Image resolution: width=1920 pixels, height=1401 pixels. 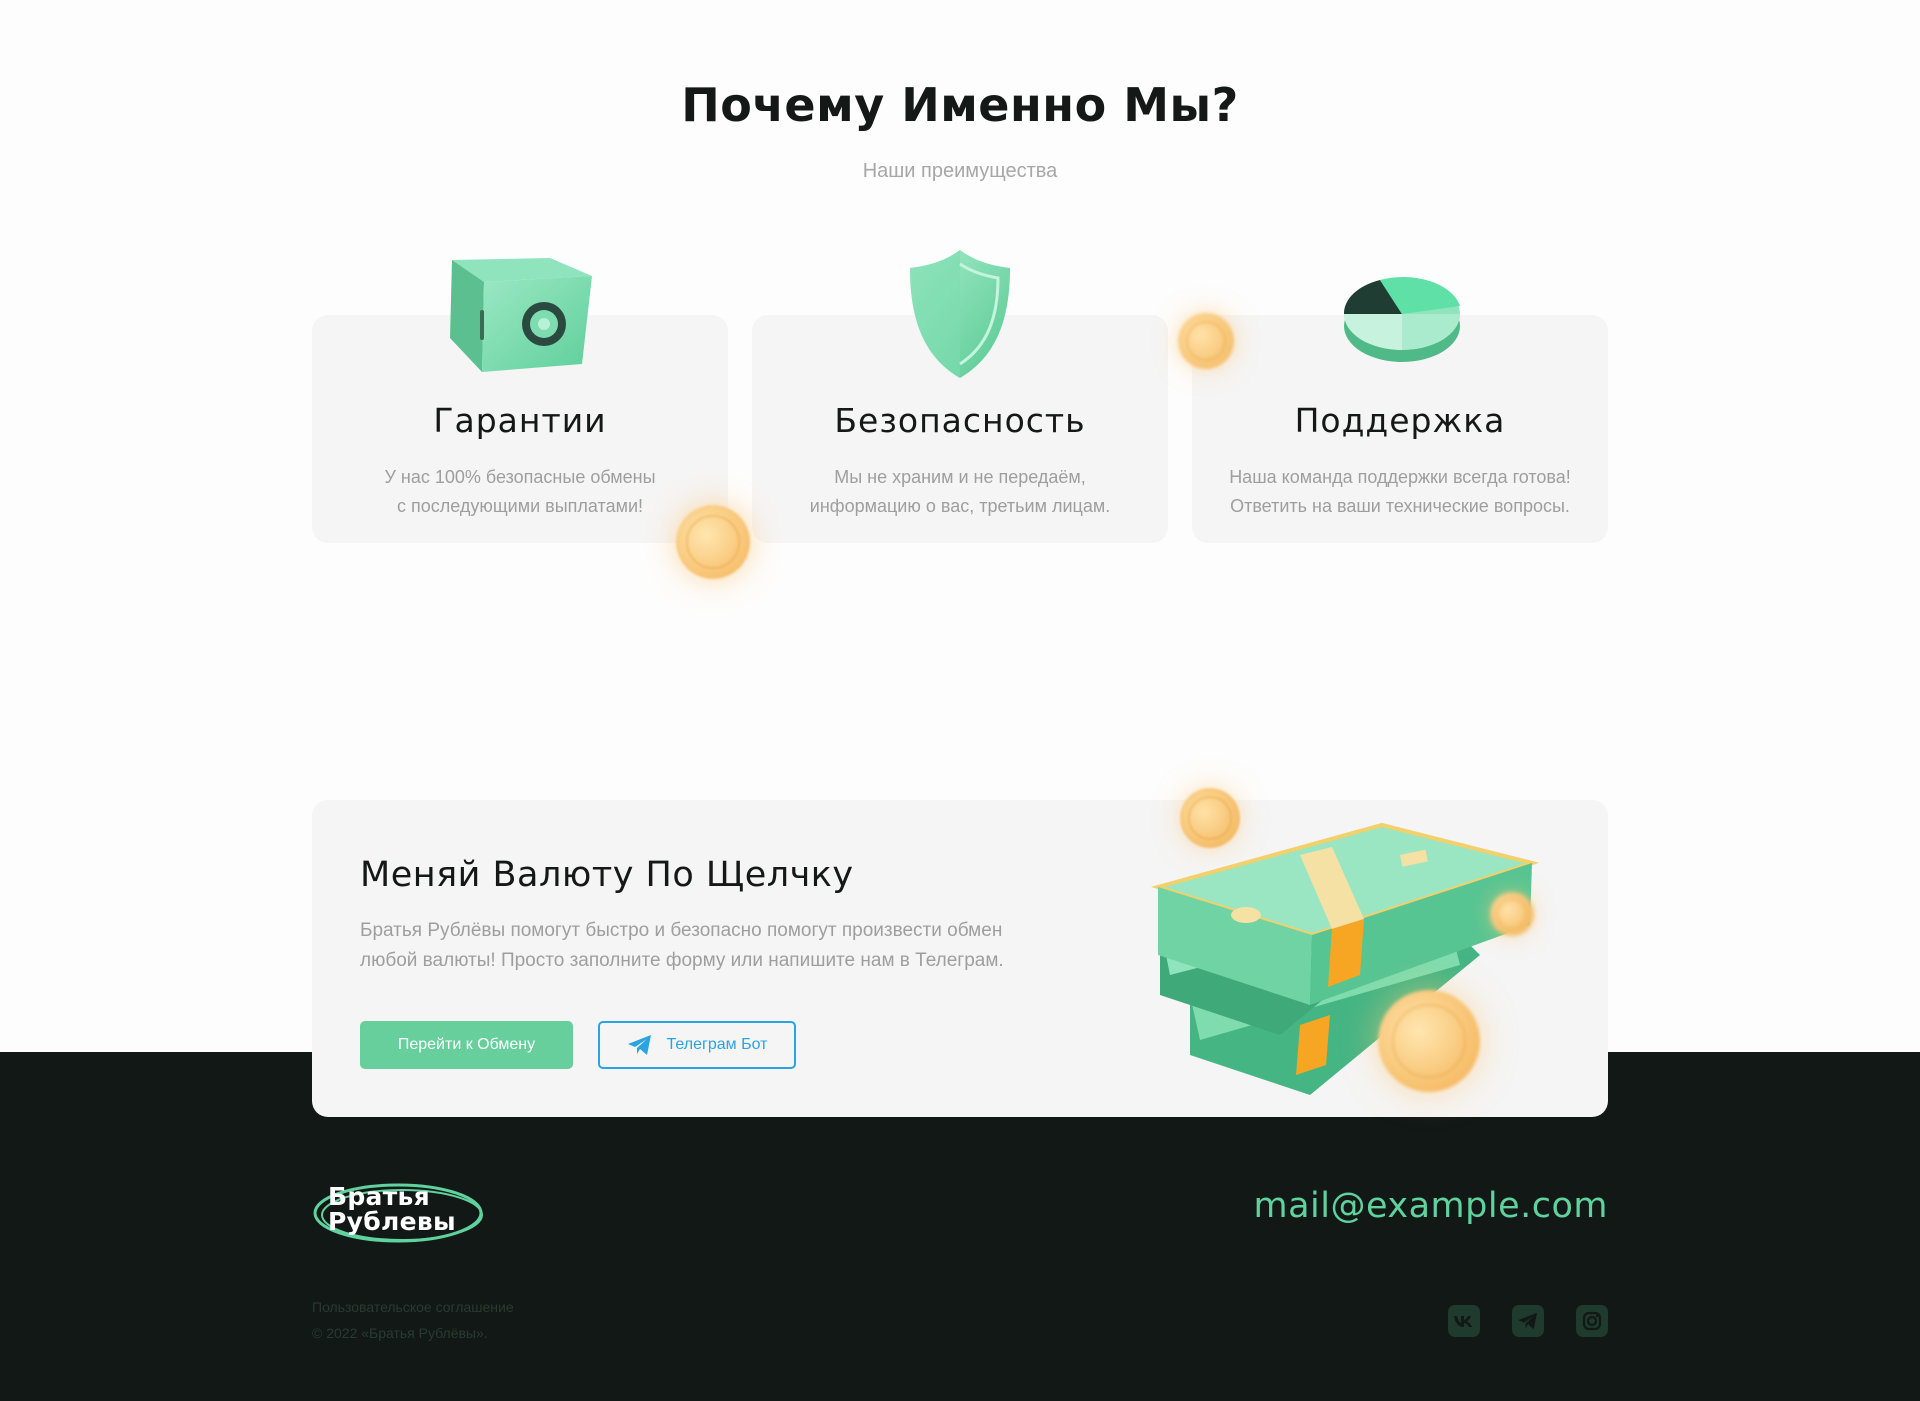 I want to click on user-agreement-link: Пользовательское соглашение, so click(x=413, y=1307).